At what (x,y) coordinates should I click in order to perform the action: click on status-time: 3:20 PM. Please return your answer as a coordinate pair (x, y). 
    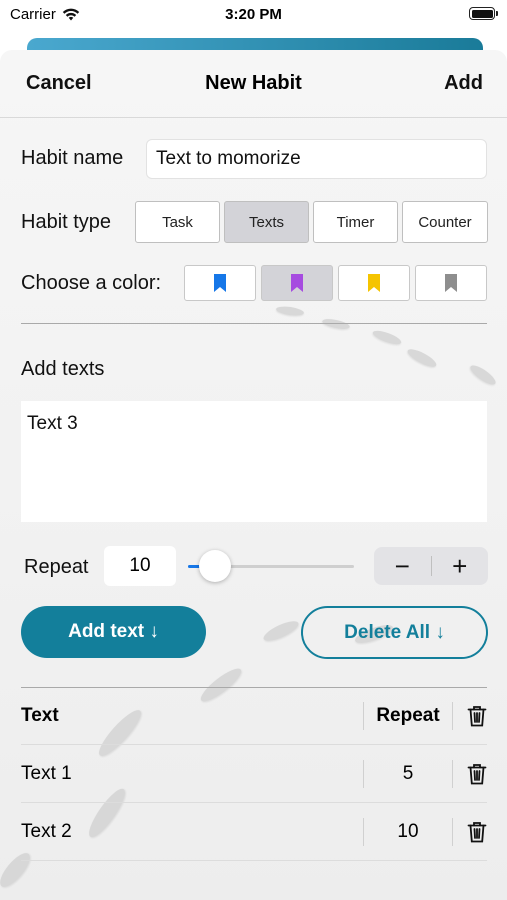
    Looking at the image, I should click on (253, 14).